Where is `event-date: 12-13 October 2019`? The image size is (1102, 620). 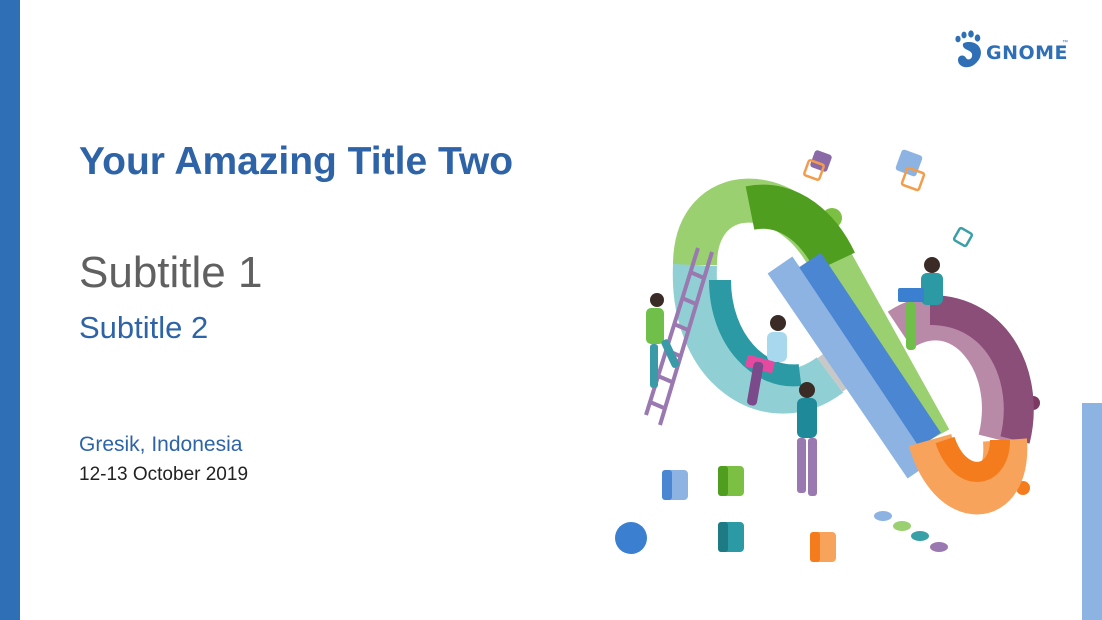
event-date: 12-13 October 2019 is located at coordinates (164, 474).